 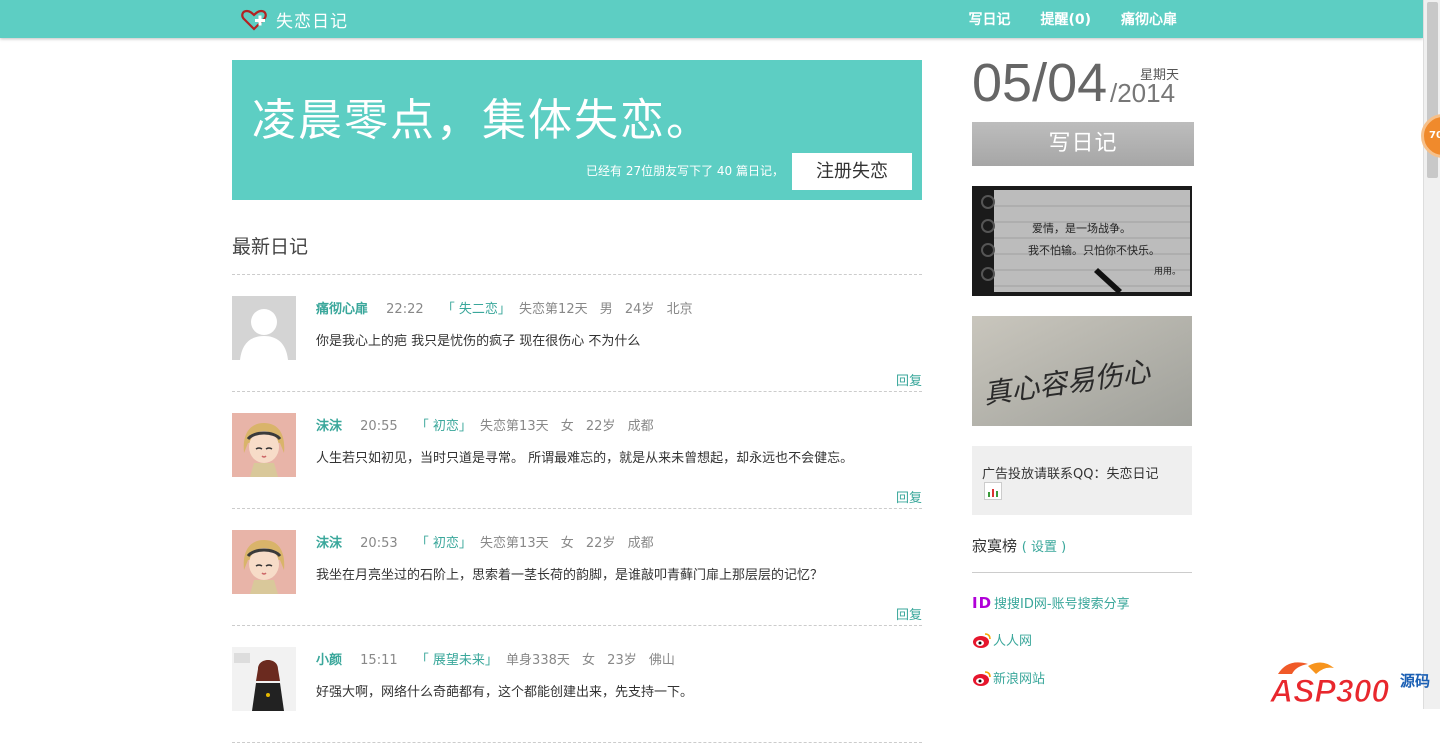 I want to click on entry-meta: 小颜 15:11 「 展望未来」 单身338天 女 23岁 佛山, so click(x=495, y=658).